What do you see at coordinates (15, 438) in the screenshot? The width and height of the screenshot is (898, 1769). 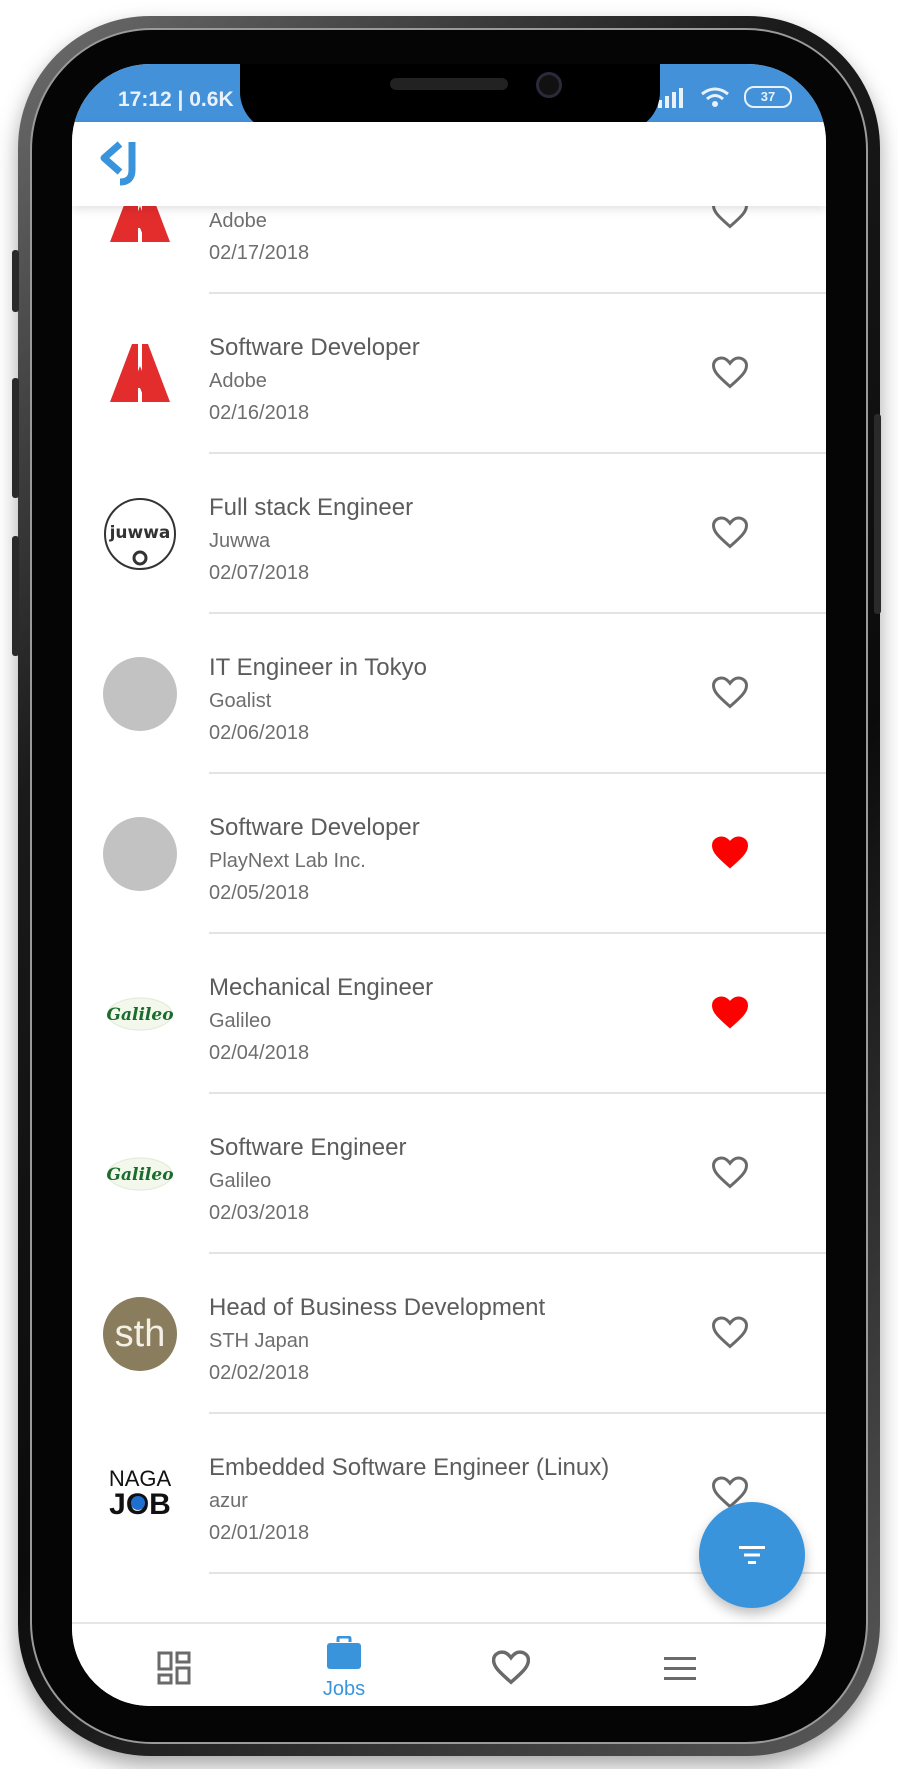 I see `volume-up-button` at bounding box center [15, 438].